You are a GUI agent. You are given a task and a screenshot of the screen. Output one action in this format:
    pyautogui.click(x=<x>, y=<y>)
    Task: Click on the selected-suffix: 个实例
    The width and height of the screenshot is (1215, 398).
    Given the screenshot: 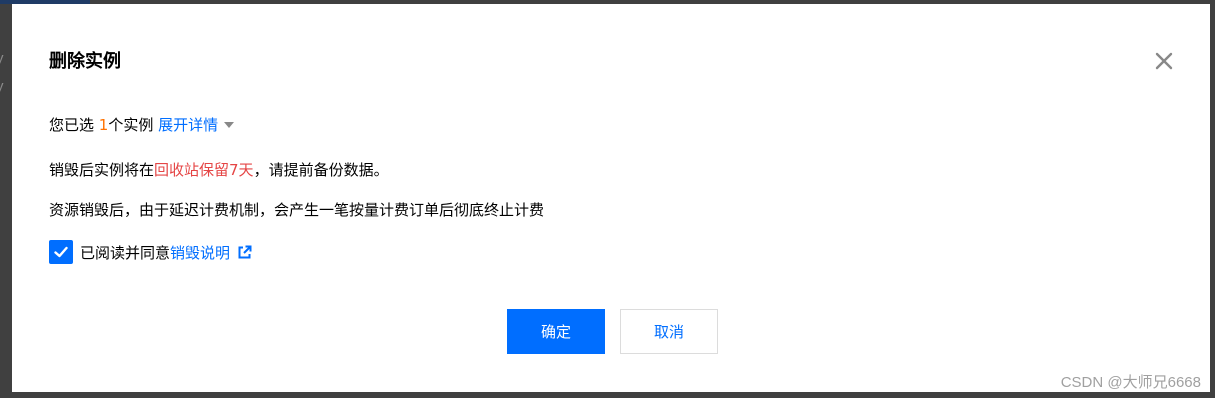 What is the action you would take?
    pyautogui.click(x=133, y=125)
    